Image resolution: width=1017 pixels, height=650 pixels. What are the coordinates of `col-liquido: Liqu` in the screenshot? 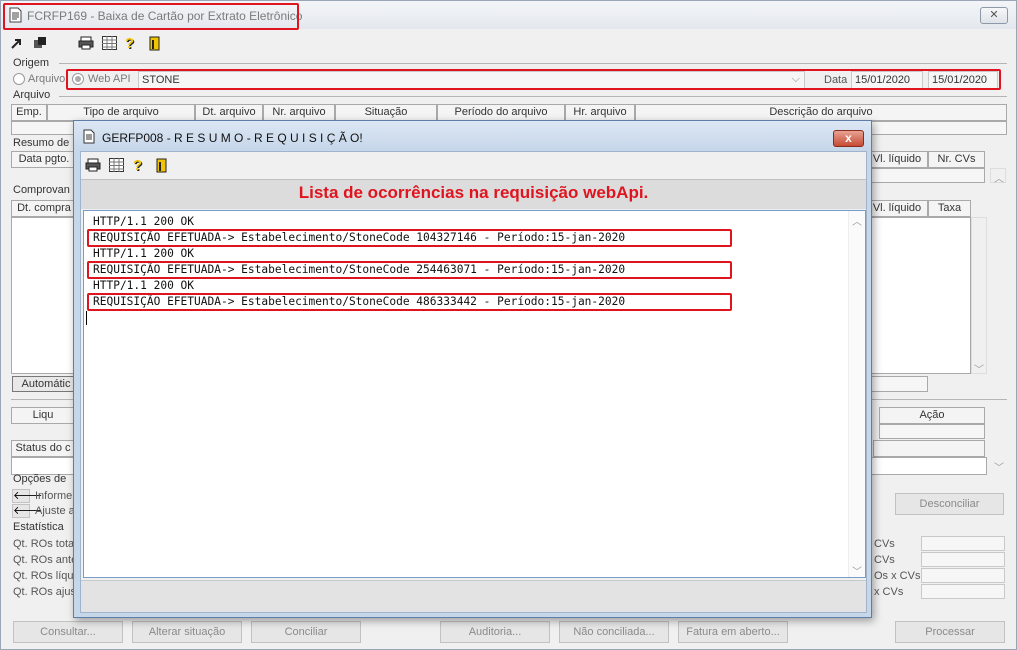 It's located at (43, 415).